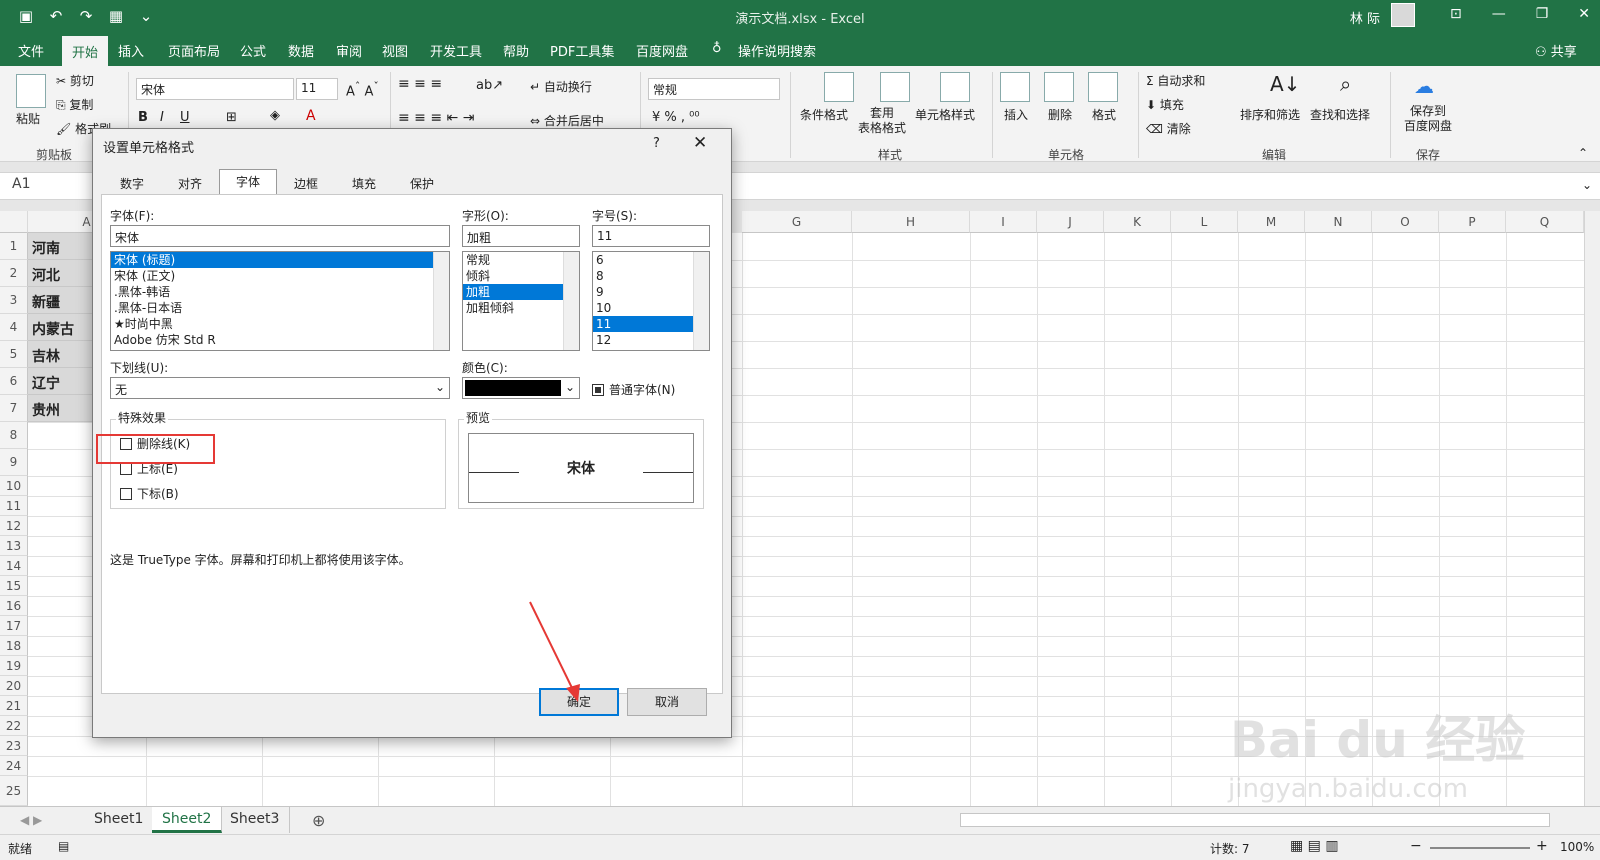  I want to click on watermark-url: jingyan.baidu.com, so click(1348, 789).